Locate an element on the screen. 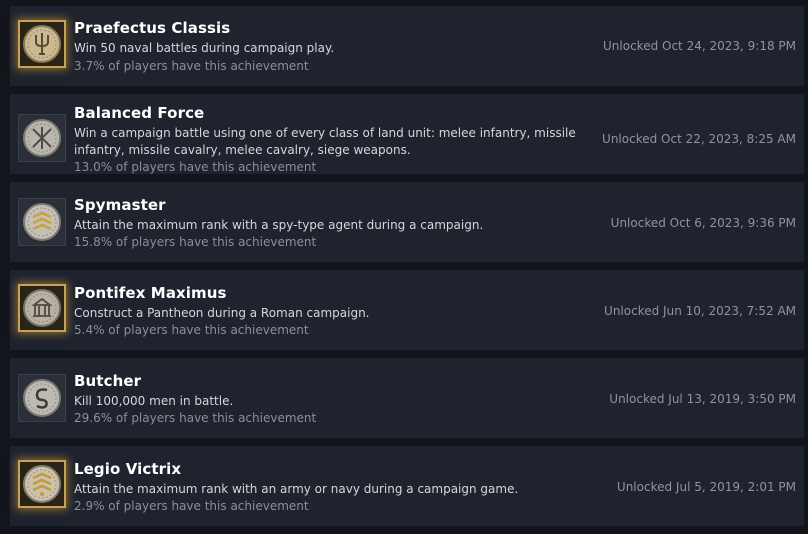 Image resolution: width=808 pixels, height=534 pixels. achievement-percent: 29.6% of players have this achievement is located at coordinates (195, 418).